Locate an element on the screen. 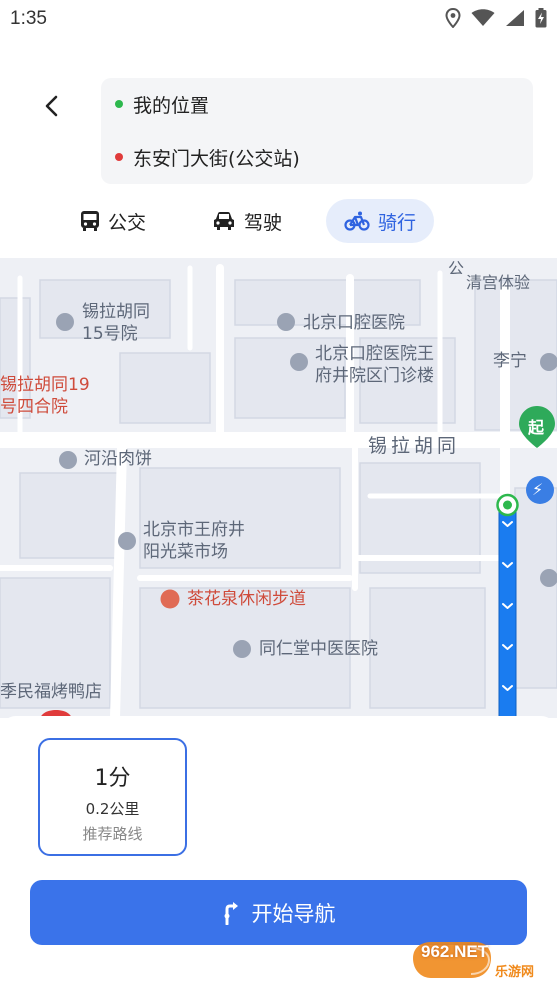  tab-drive-label: 驾驶 is located at coordinates (263, 222).